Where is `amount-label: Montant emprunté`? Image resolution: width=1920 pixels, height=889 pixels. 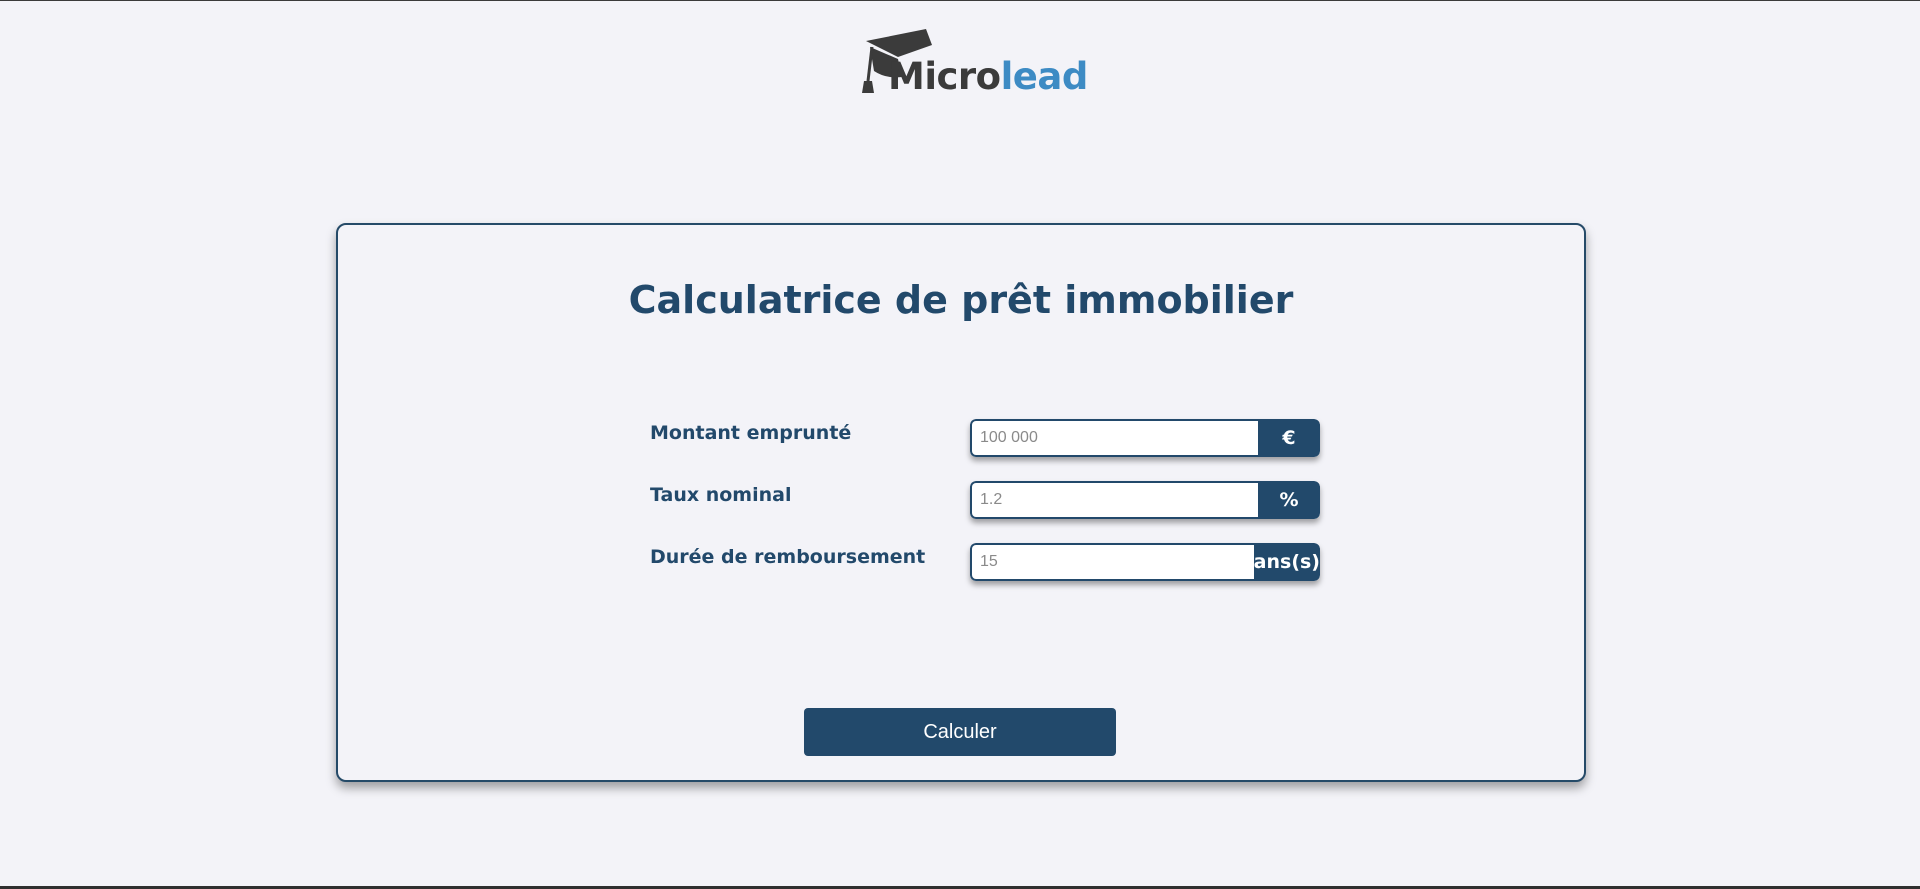 amount-label: Montant emprunté is located at coordinates (751, 433).